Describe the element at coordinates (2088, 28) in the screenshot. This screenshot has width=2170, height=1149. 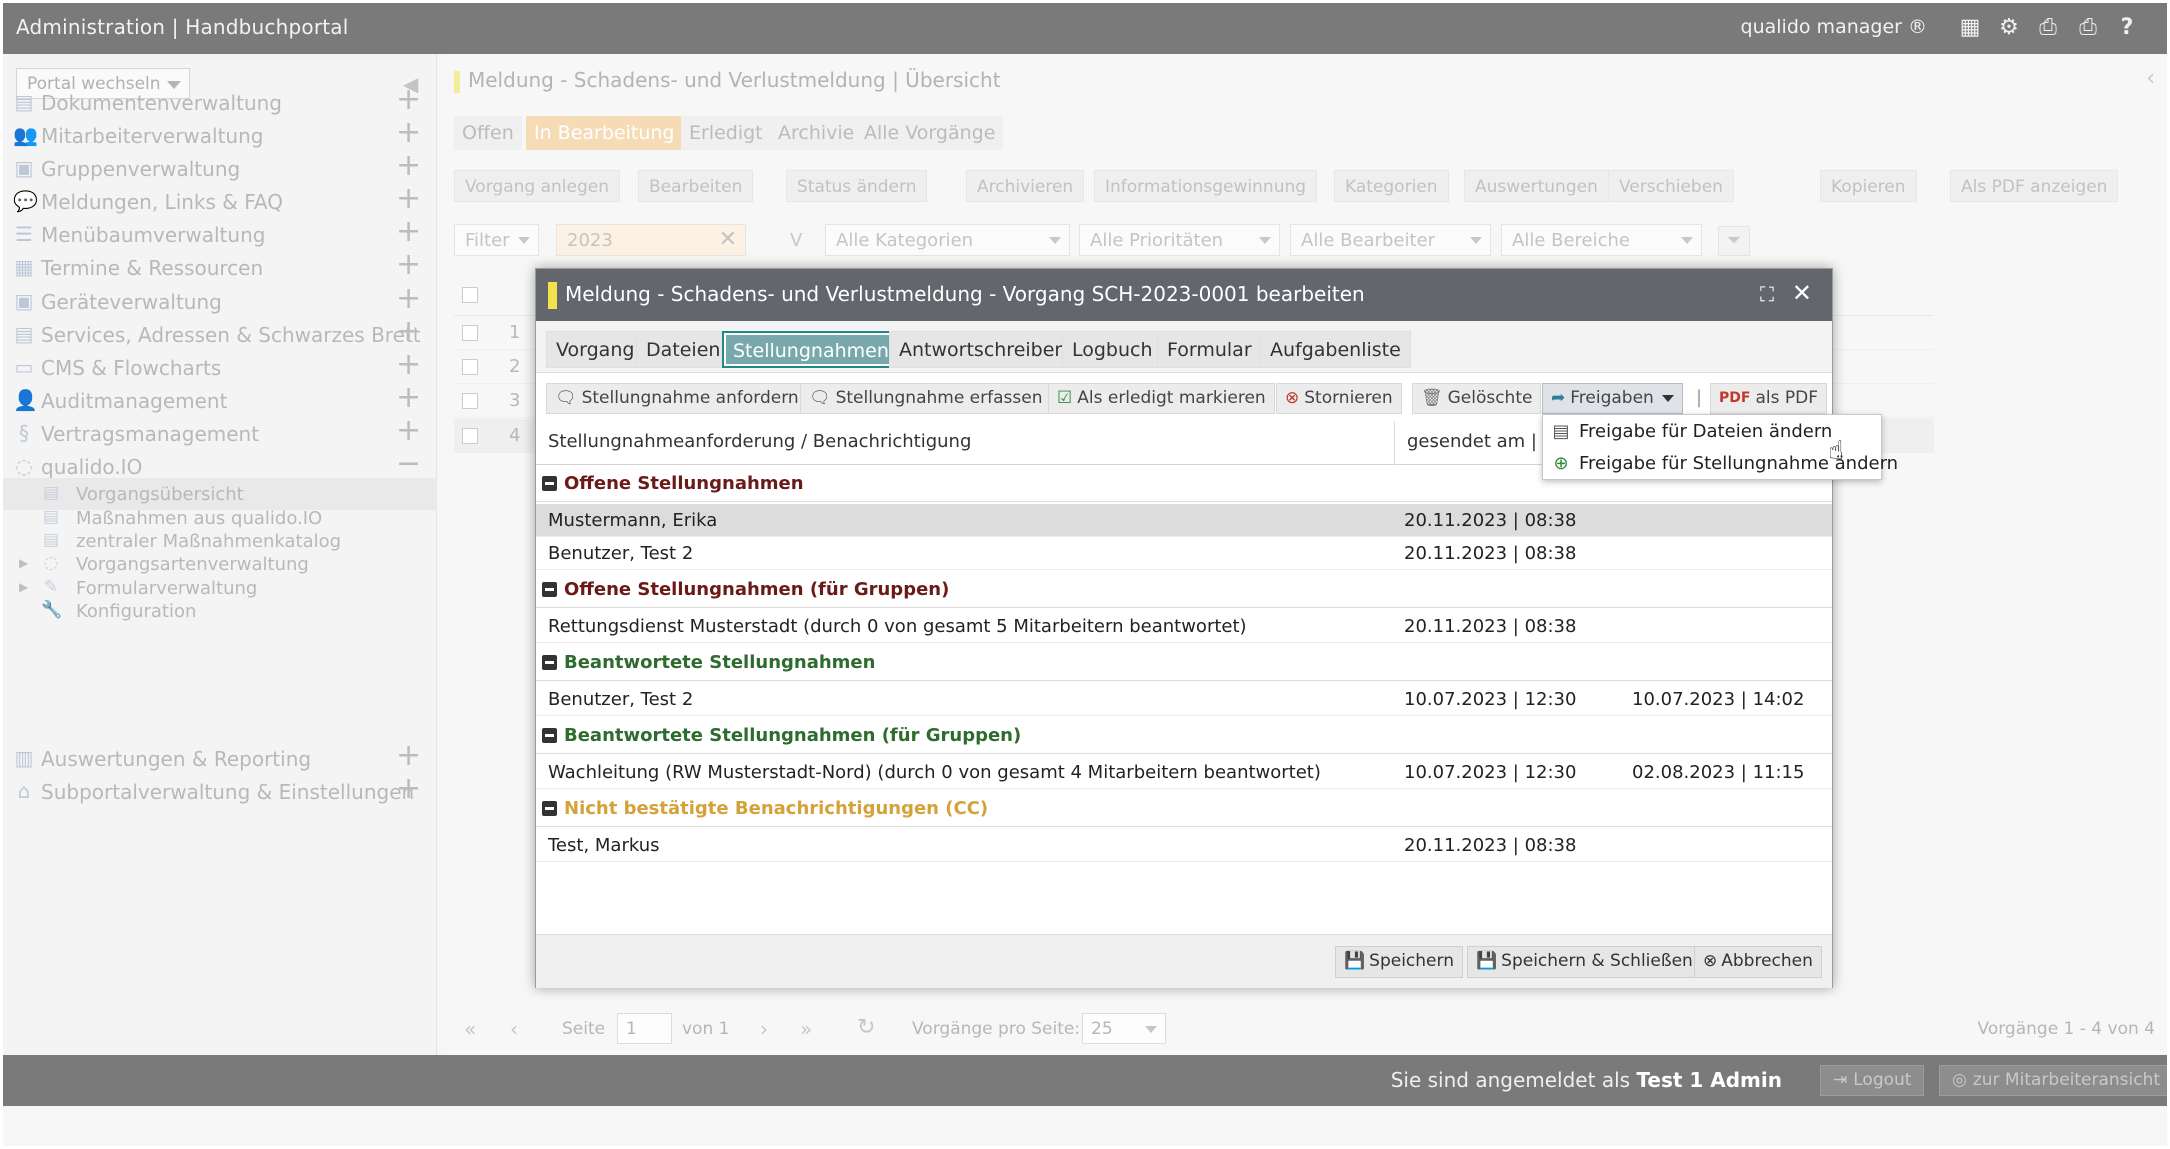
I see `print-icon: ⎙` at that location.